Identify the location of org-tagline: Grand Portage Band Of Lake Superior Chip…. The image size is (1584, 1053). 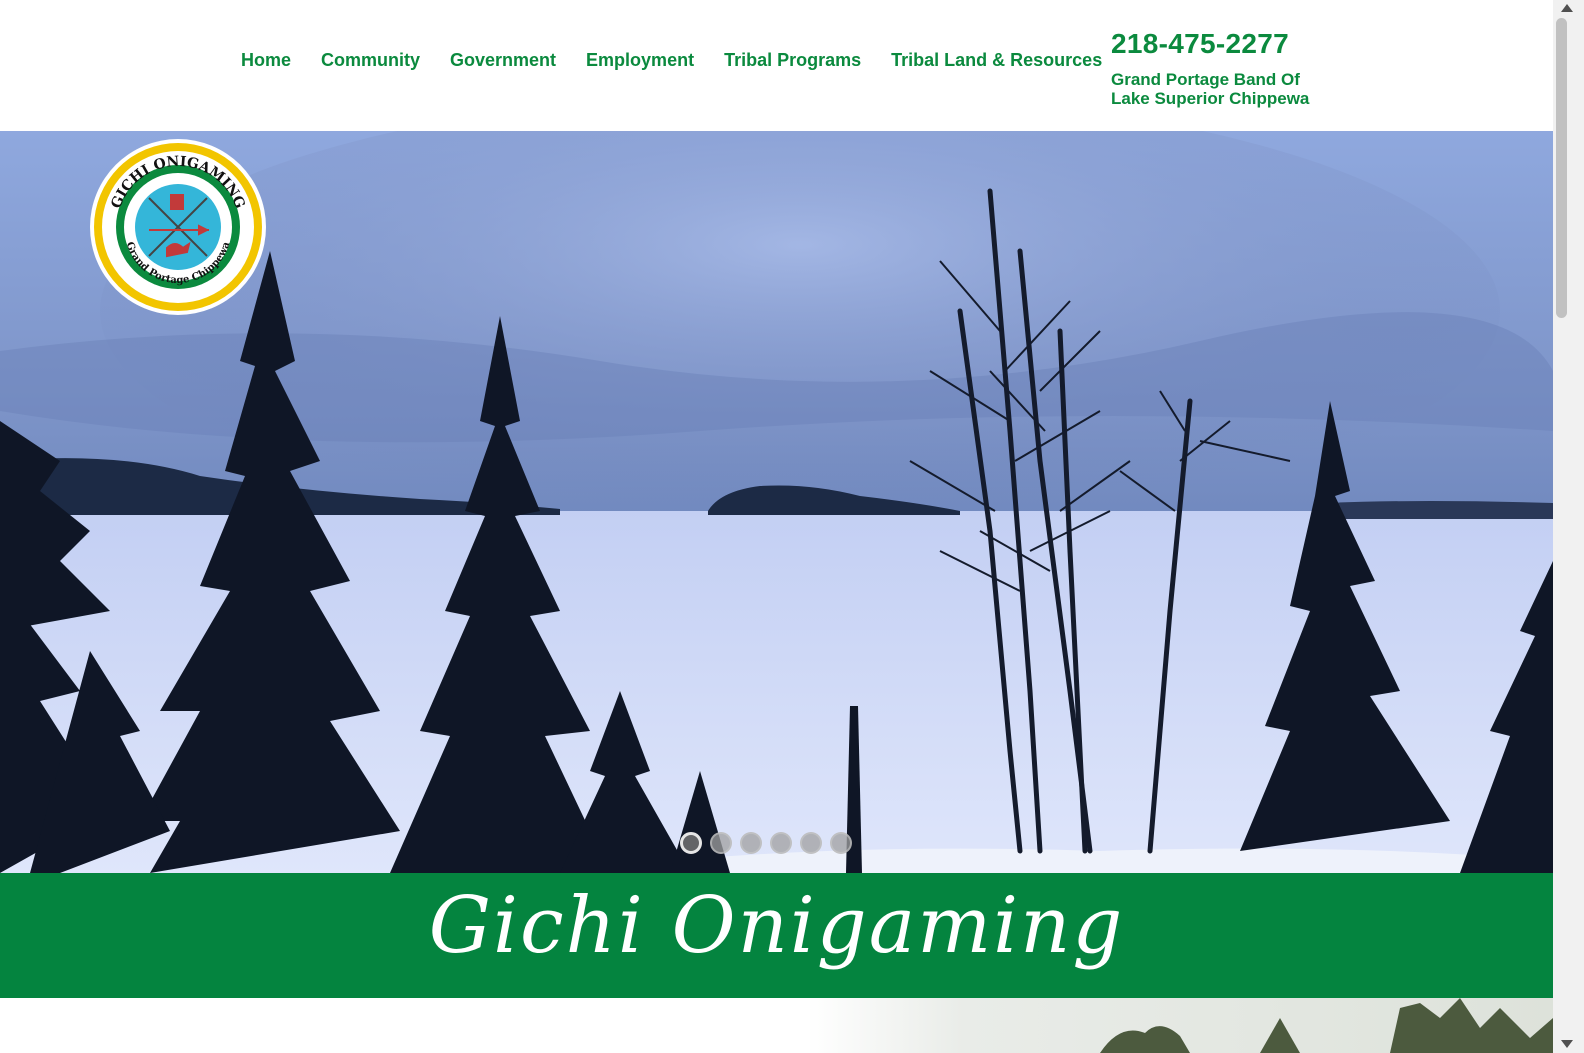
(1210, 89).